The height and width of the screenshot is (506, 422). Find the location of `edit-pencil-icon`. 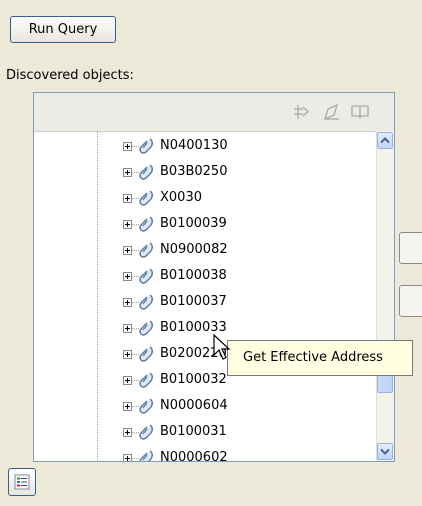

edit-pencil-icon is located at coordinates (332, 112).